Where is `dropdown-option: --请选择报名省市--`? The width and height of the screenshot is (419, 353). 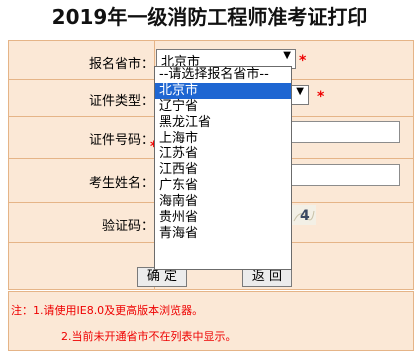
dropdown-option: --请选择报名省市-- is located at coordinates (223, 75).